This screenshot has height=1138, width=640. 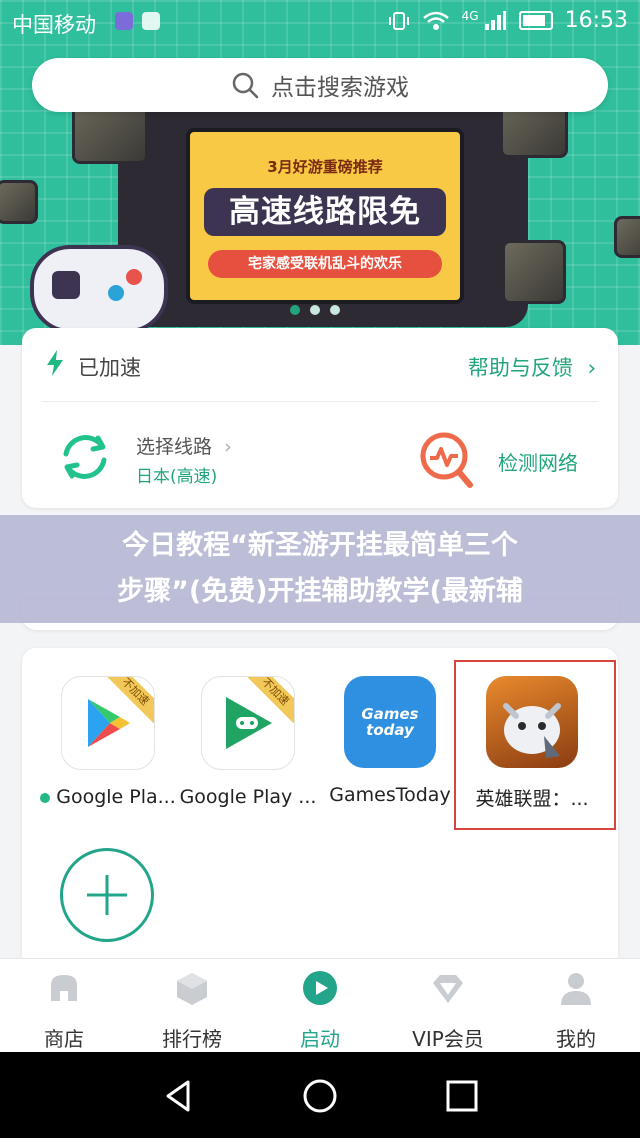 What do you see at coordinates (64, 1039) in the screenshot?
I see `nav-label: 商店` at bounding box center [64, 1039].